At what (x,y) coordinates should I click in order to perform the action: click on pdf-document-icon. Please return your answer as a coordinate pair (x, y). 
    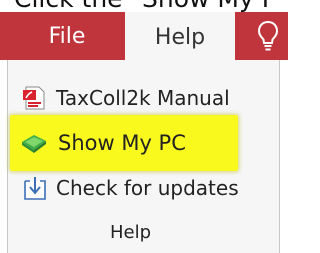
    Looking at the image, I should click on (34, 98).